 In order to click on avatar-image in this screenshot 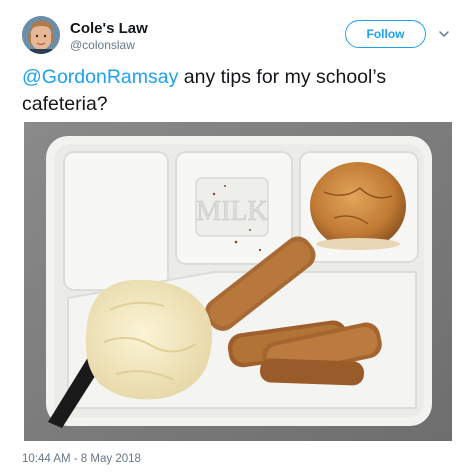, I will do `click(41, 35)`.